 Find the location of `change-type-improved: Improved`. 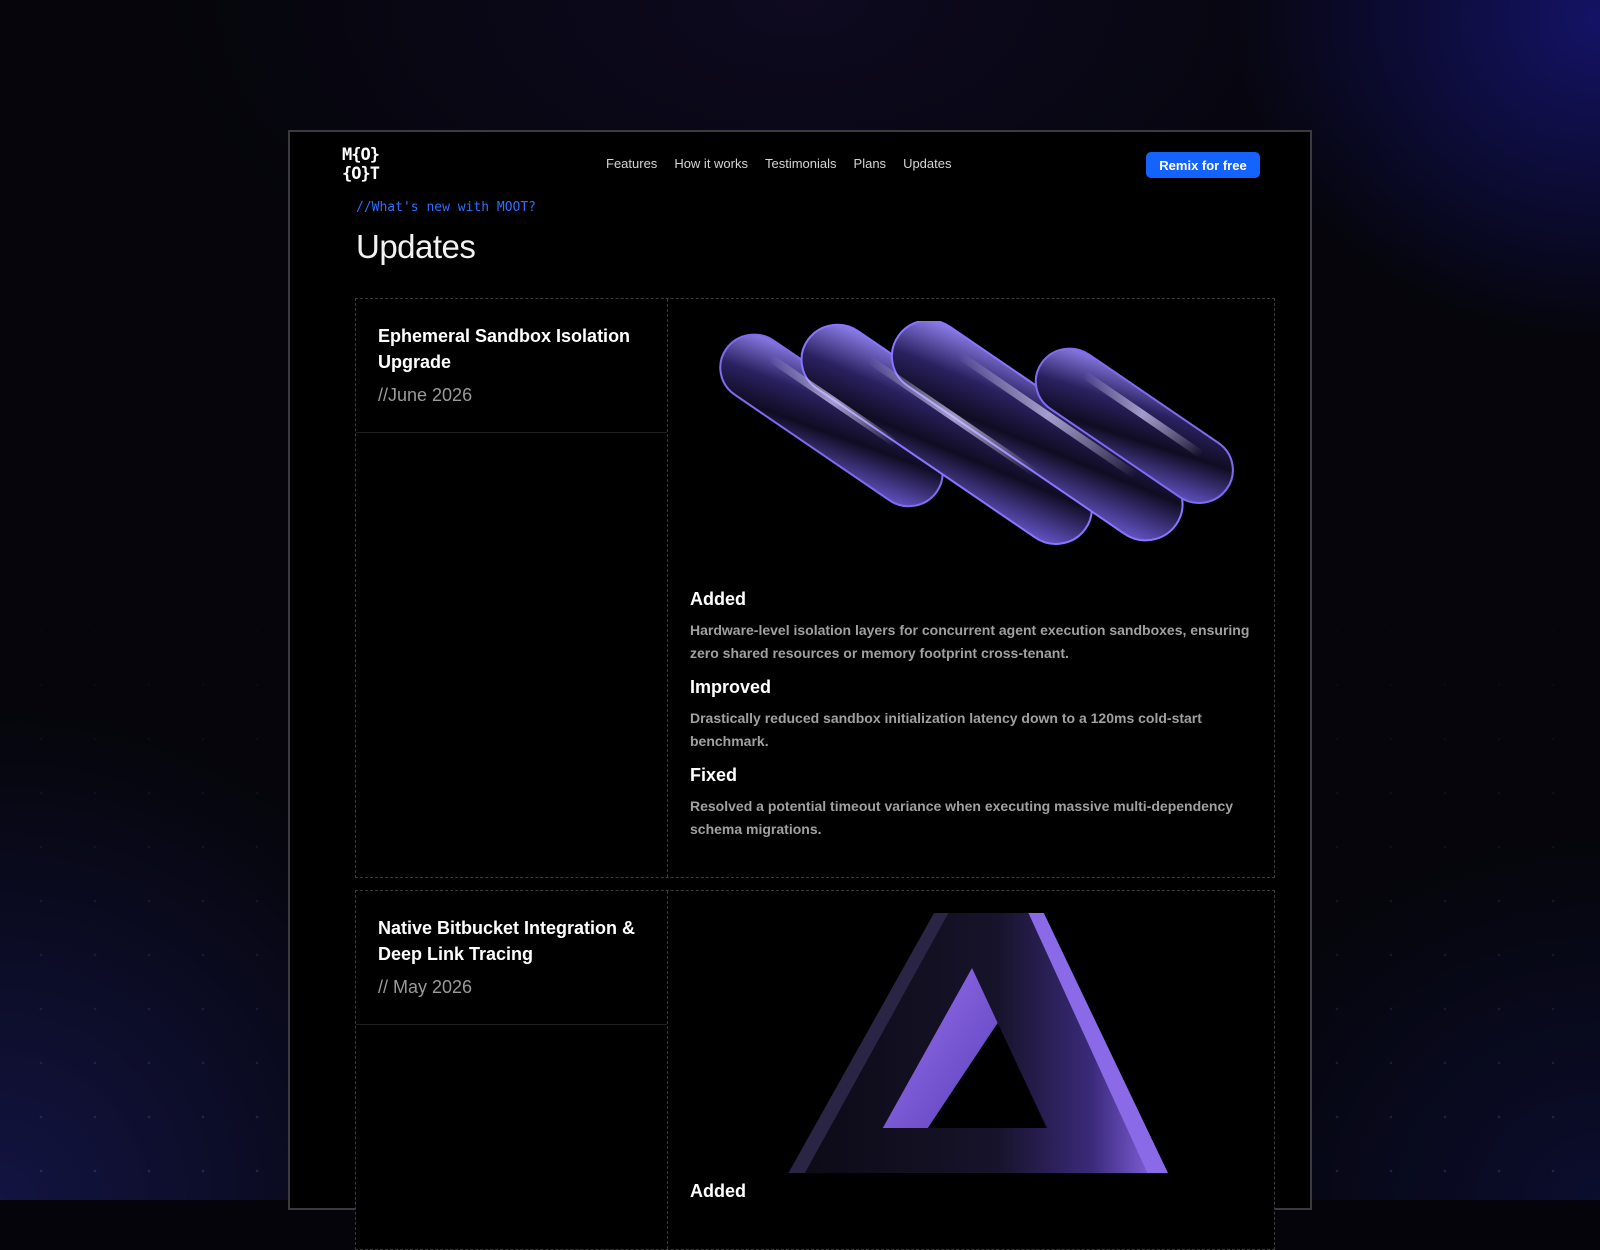

change-type-improved: Improved is located at coordinates (731, 687).